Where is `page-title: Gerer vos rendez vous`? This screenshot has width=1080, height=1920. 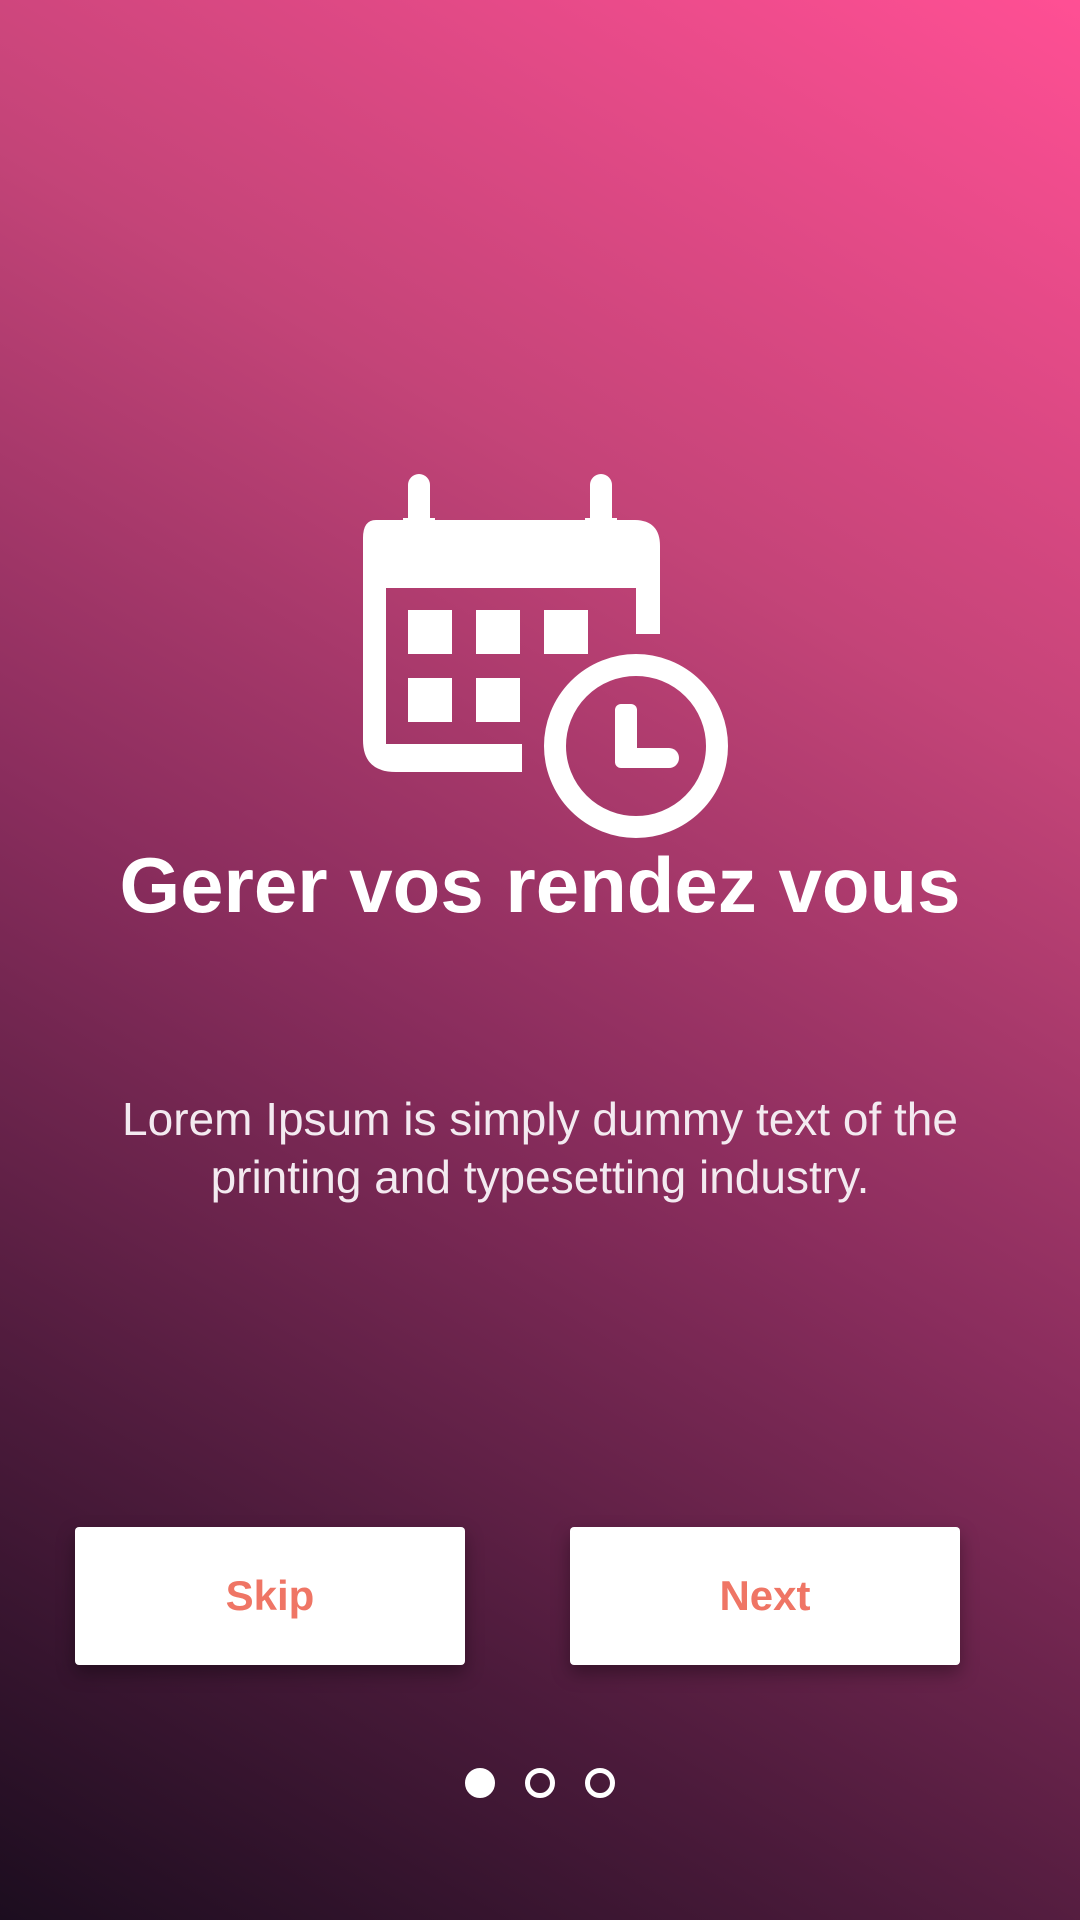
page-title: Gerer vos rendez vous is located at coordinates (540, 885).